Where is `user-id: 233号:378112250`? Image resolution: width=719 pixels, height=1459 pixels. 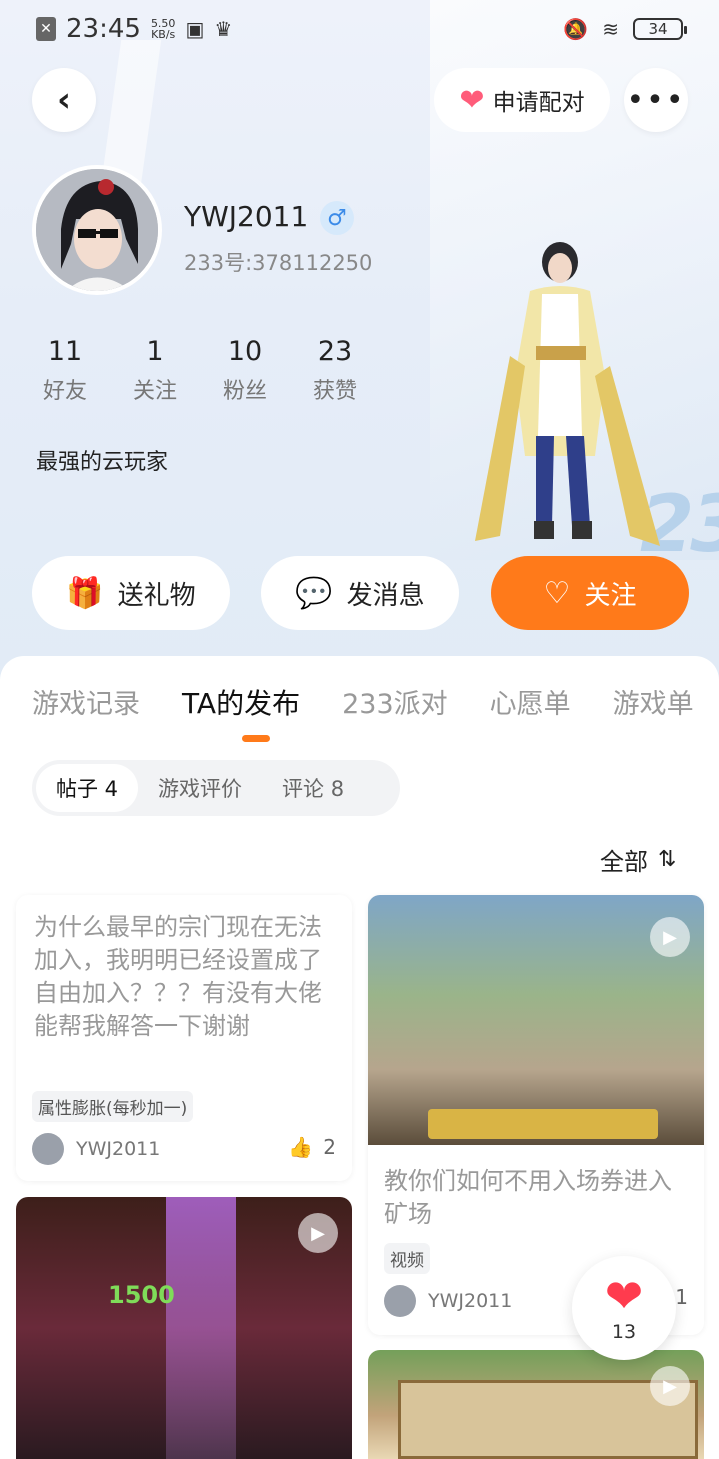 user-id: 233号:378112250 is located at coordinates (278, 262).